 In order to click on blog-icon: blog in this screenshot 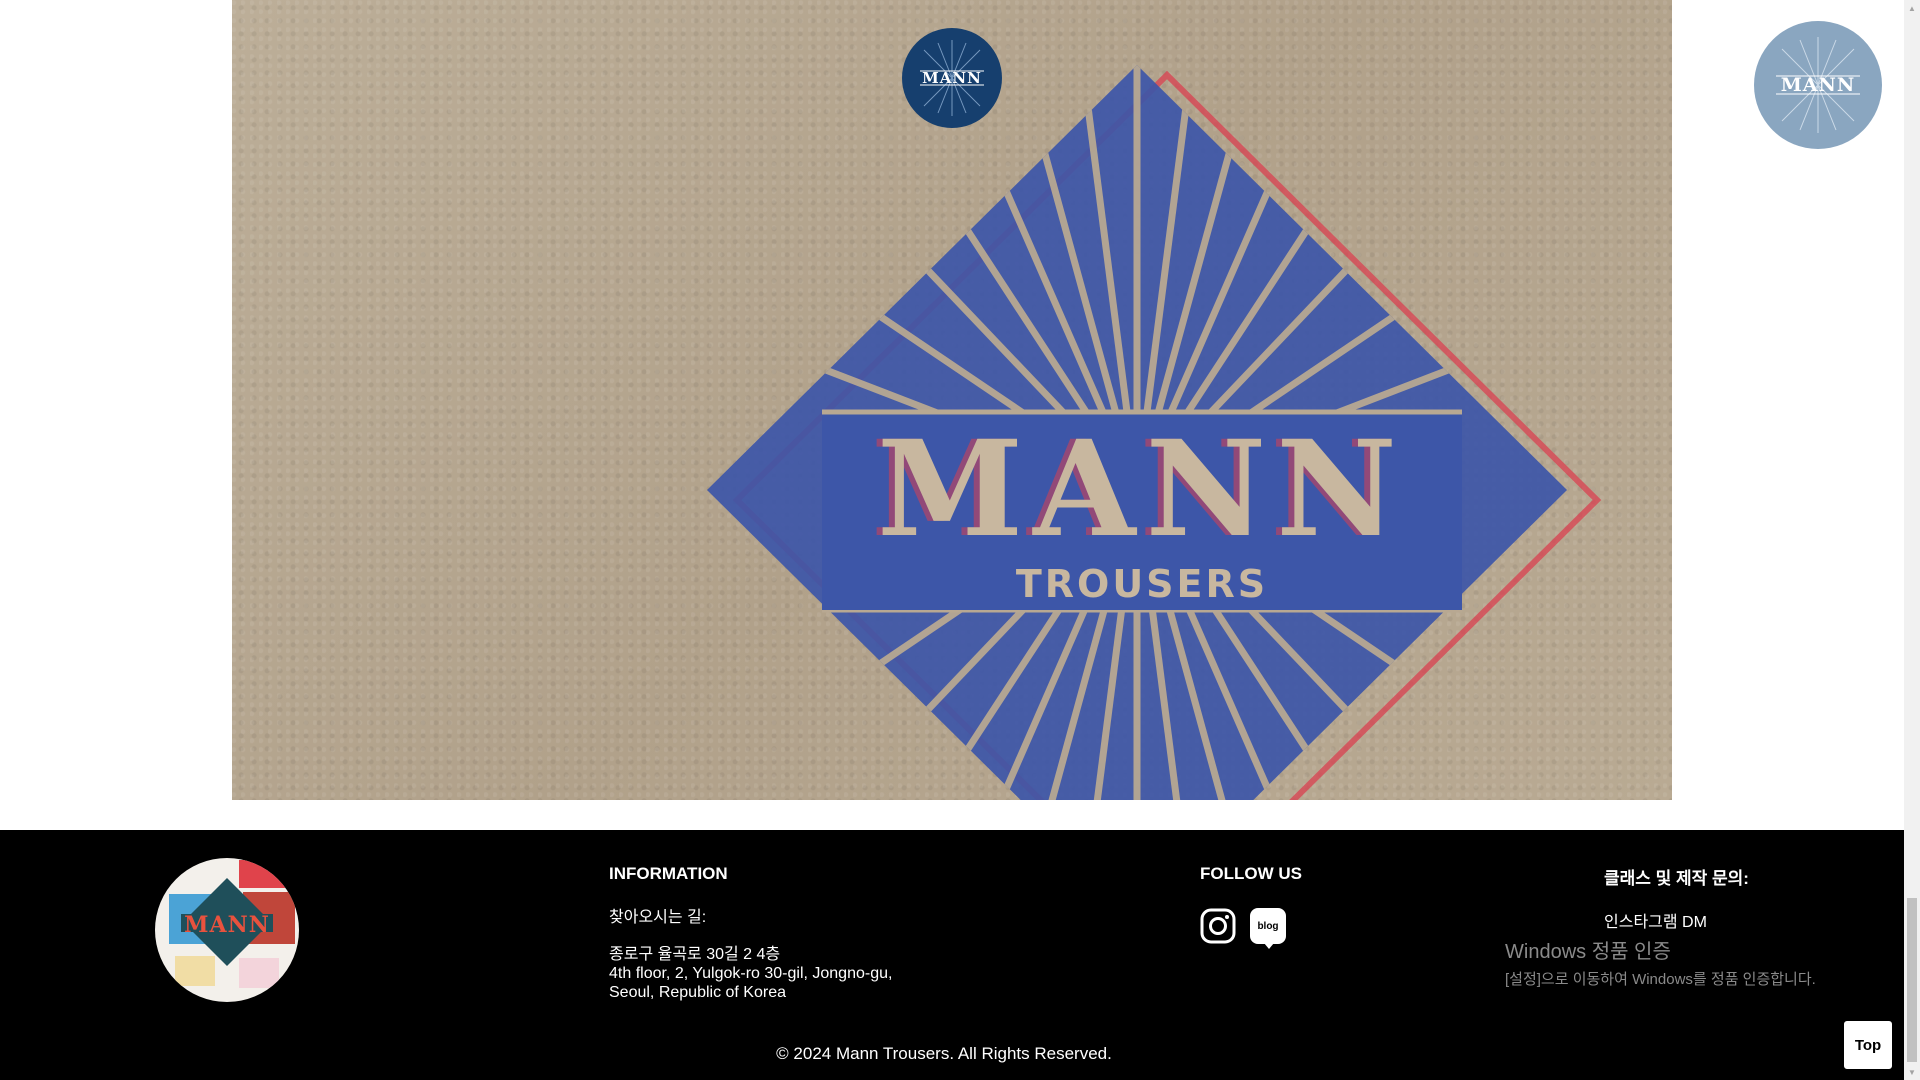, I will do `click(1268, 928)`.